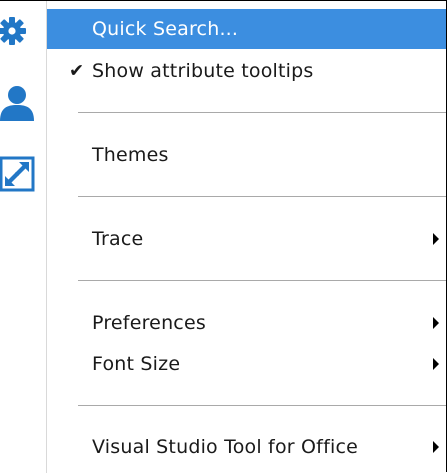 Image resolution: width=447 pixels, height=473 pixels. What do you see at coordinates (203, 71) in the screenshot?
I see `menu-item-label: Show attribute tooltips` at bounding box center [203, 71].